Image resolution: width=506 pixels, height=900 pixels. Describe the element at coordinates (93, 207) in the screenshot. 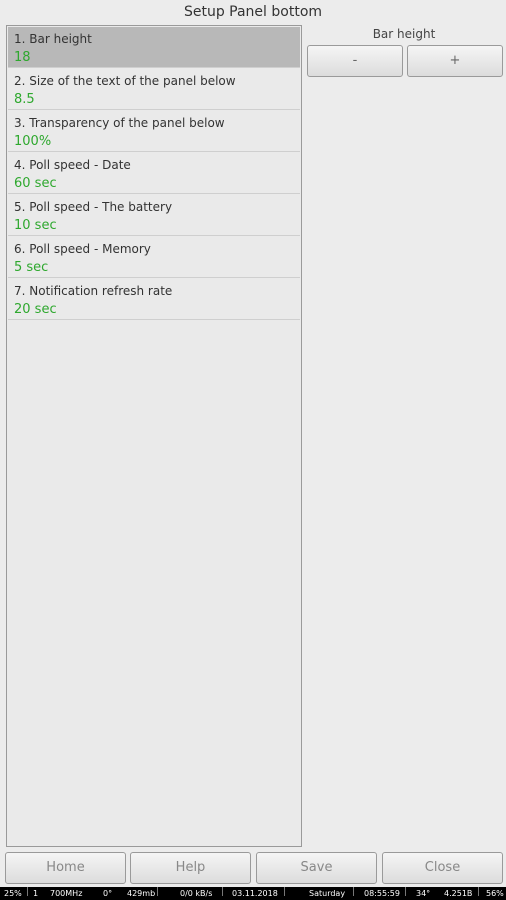

I see `settings-item-label: 5. Poll speed - The battery` at that location.